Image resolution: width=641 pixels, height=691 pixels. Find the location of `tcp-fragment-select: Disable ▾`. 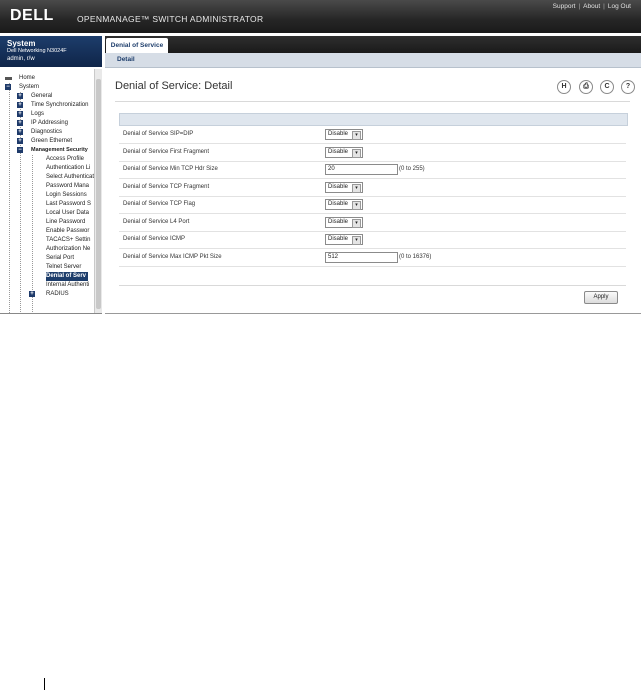

tcp-fragment-select: Disable ▾ is located at coordinates (344, 187).